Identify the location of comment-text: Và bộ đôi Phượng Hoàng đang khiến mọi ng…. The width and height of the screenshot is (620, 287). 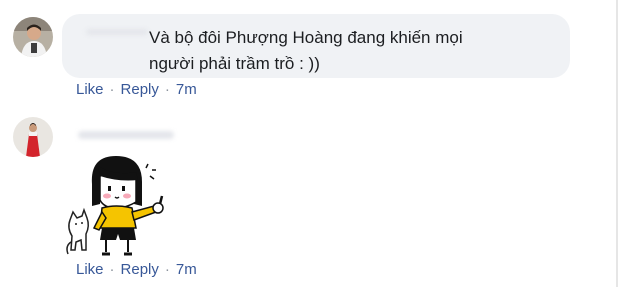
(306, 50).